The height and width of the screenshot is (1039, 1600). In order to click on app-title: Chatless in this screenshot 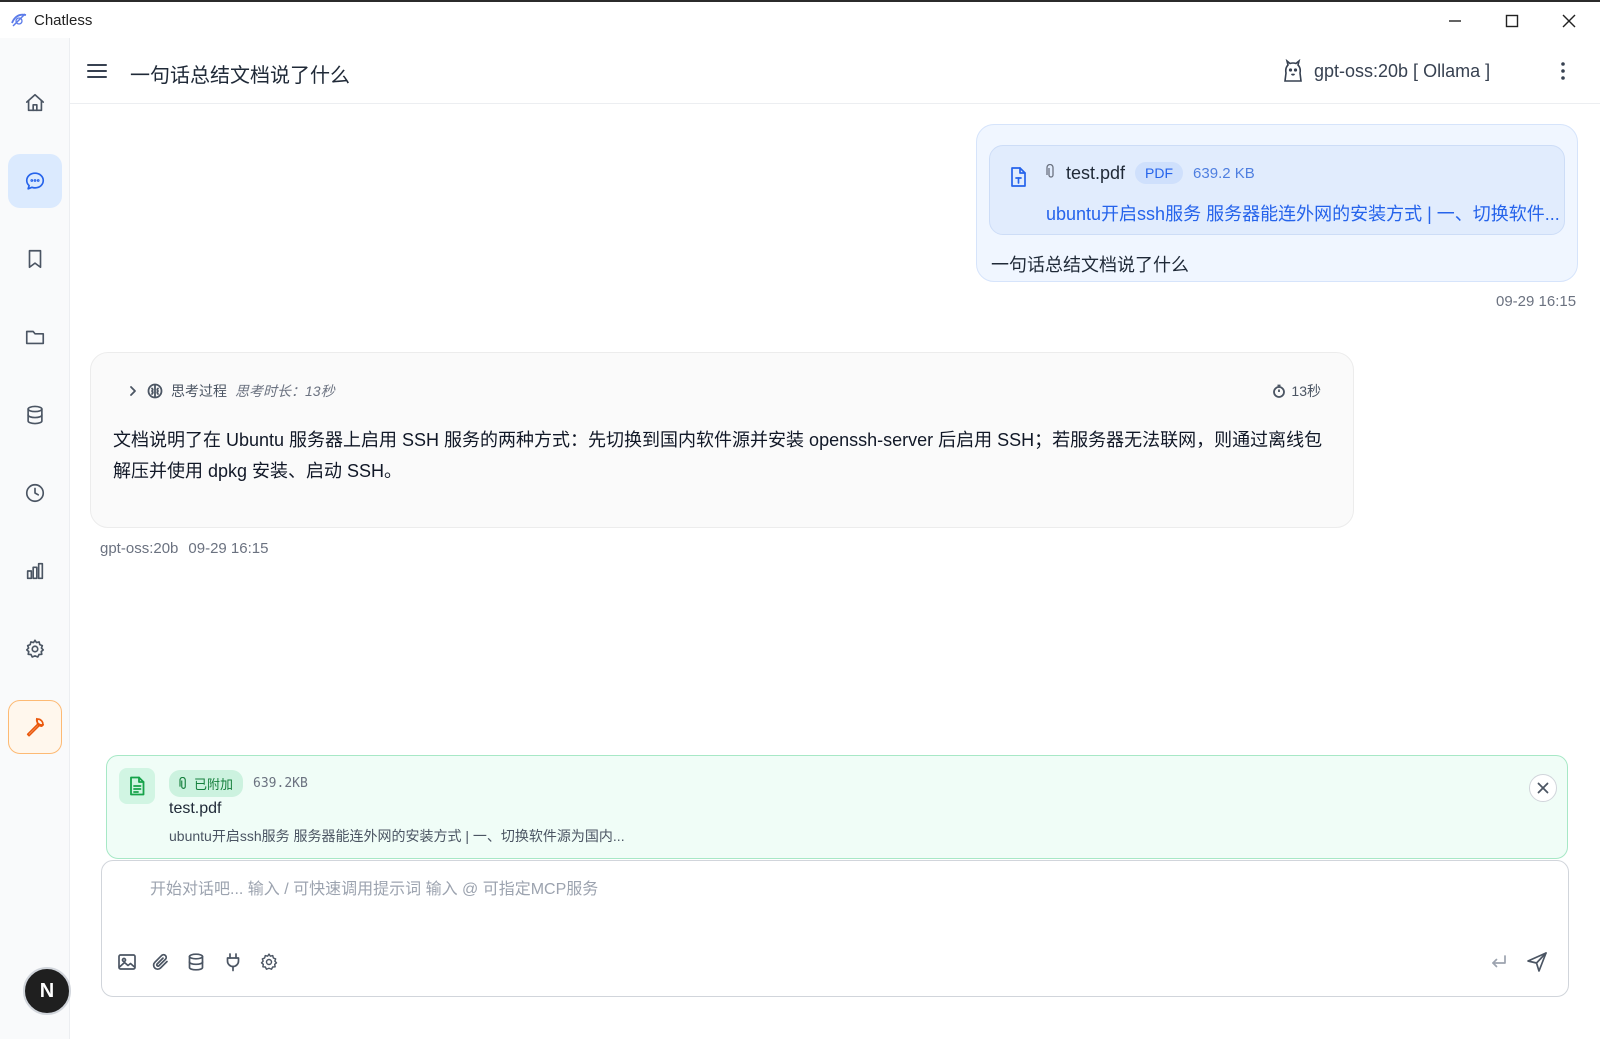, I will do `click(63, 20)`.